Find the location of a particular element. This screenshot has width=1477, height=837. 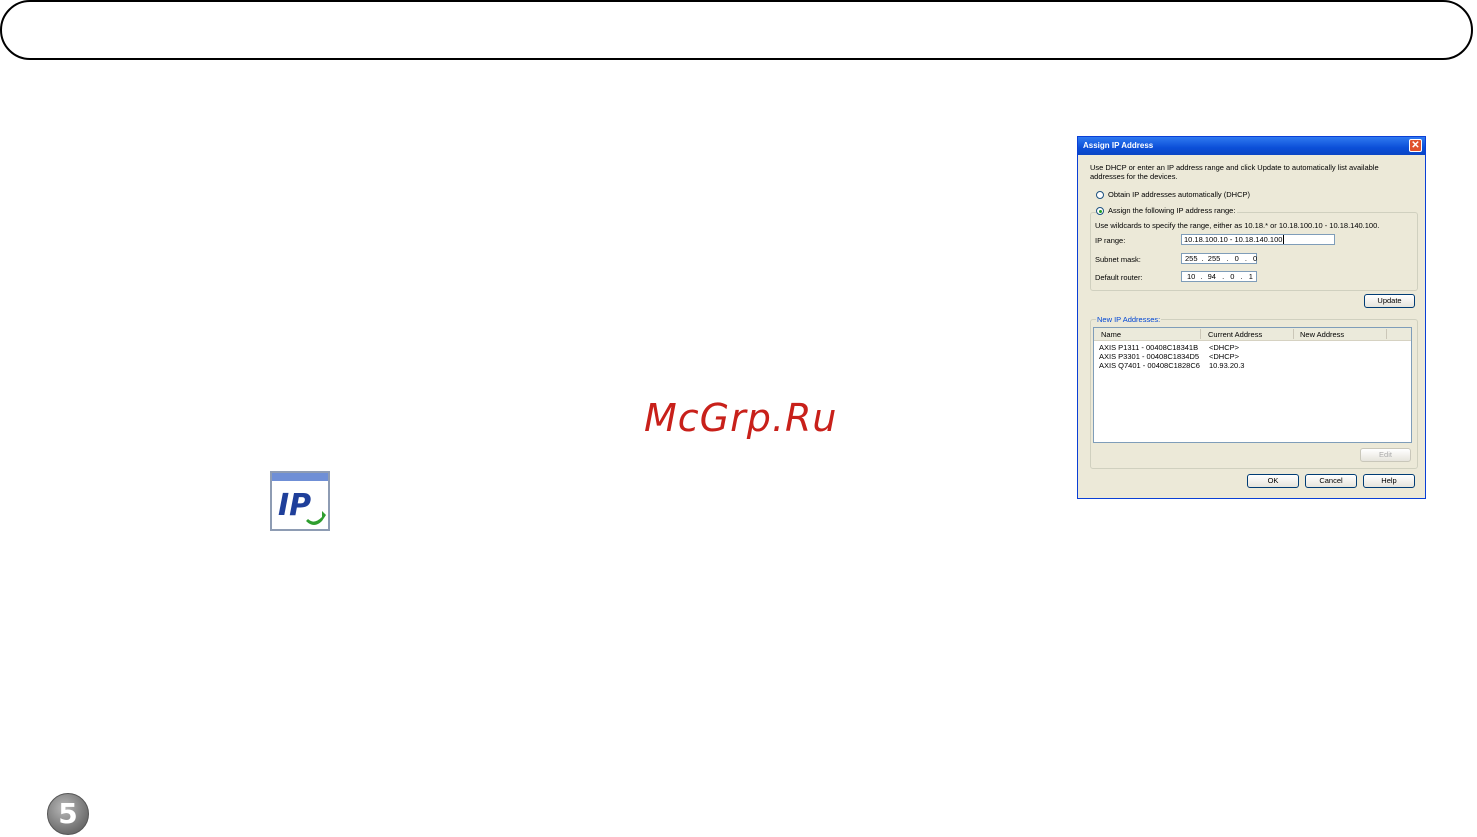

ip-range-input: 10.18.100.10 - 10.18.140.100 is located at coordinates (1258, 239).